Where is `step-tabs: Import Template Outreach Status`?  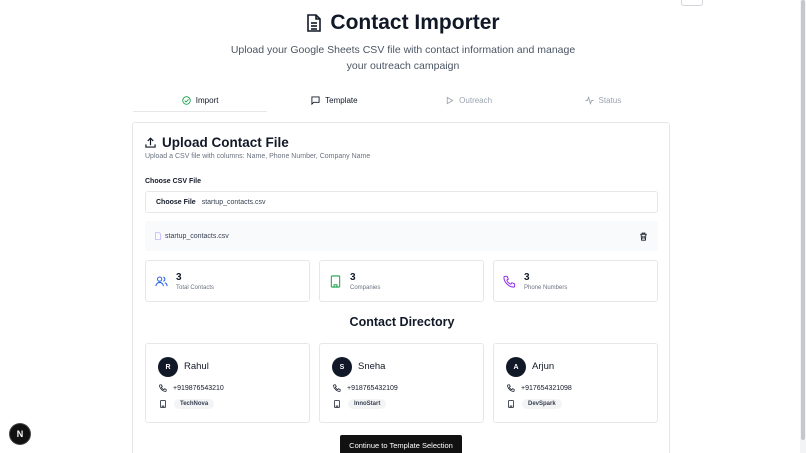
step-tabs: Import Template Outreach Status is located at coordinates (401, 101).